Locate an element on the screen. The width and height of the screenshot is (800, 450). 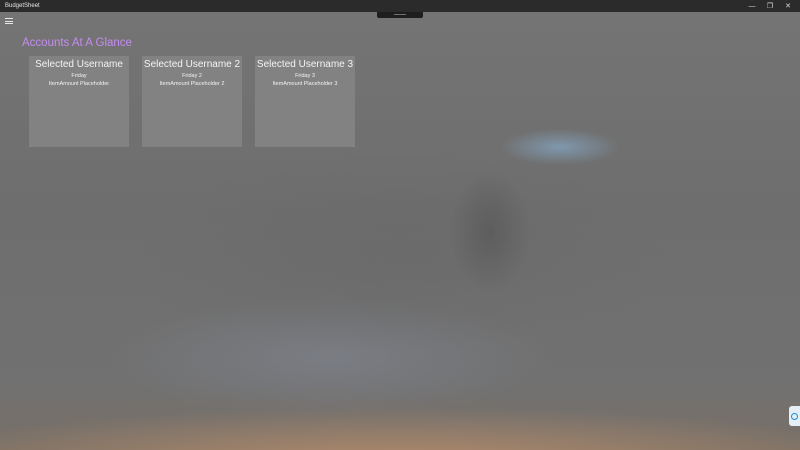
page-title: Accounts At A Glance is located at coordinates (77, 43).